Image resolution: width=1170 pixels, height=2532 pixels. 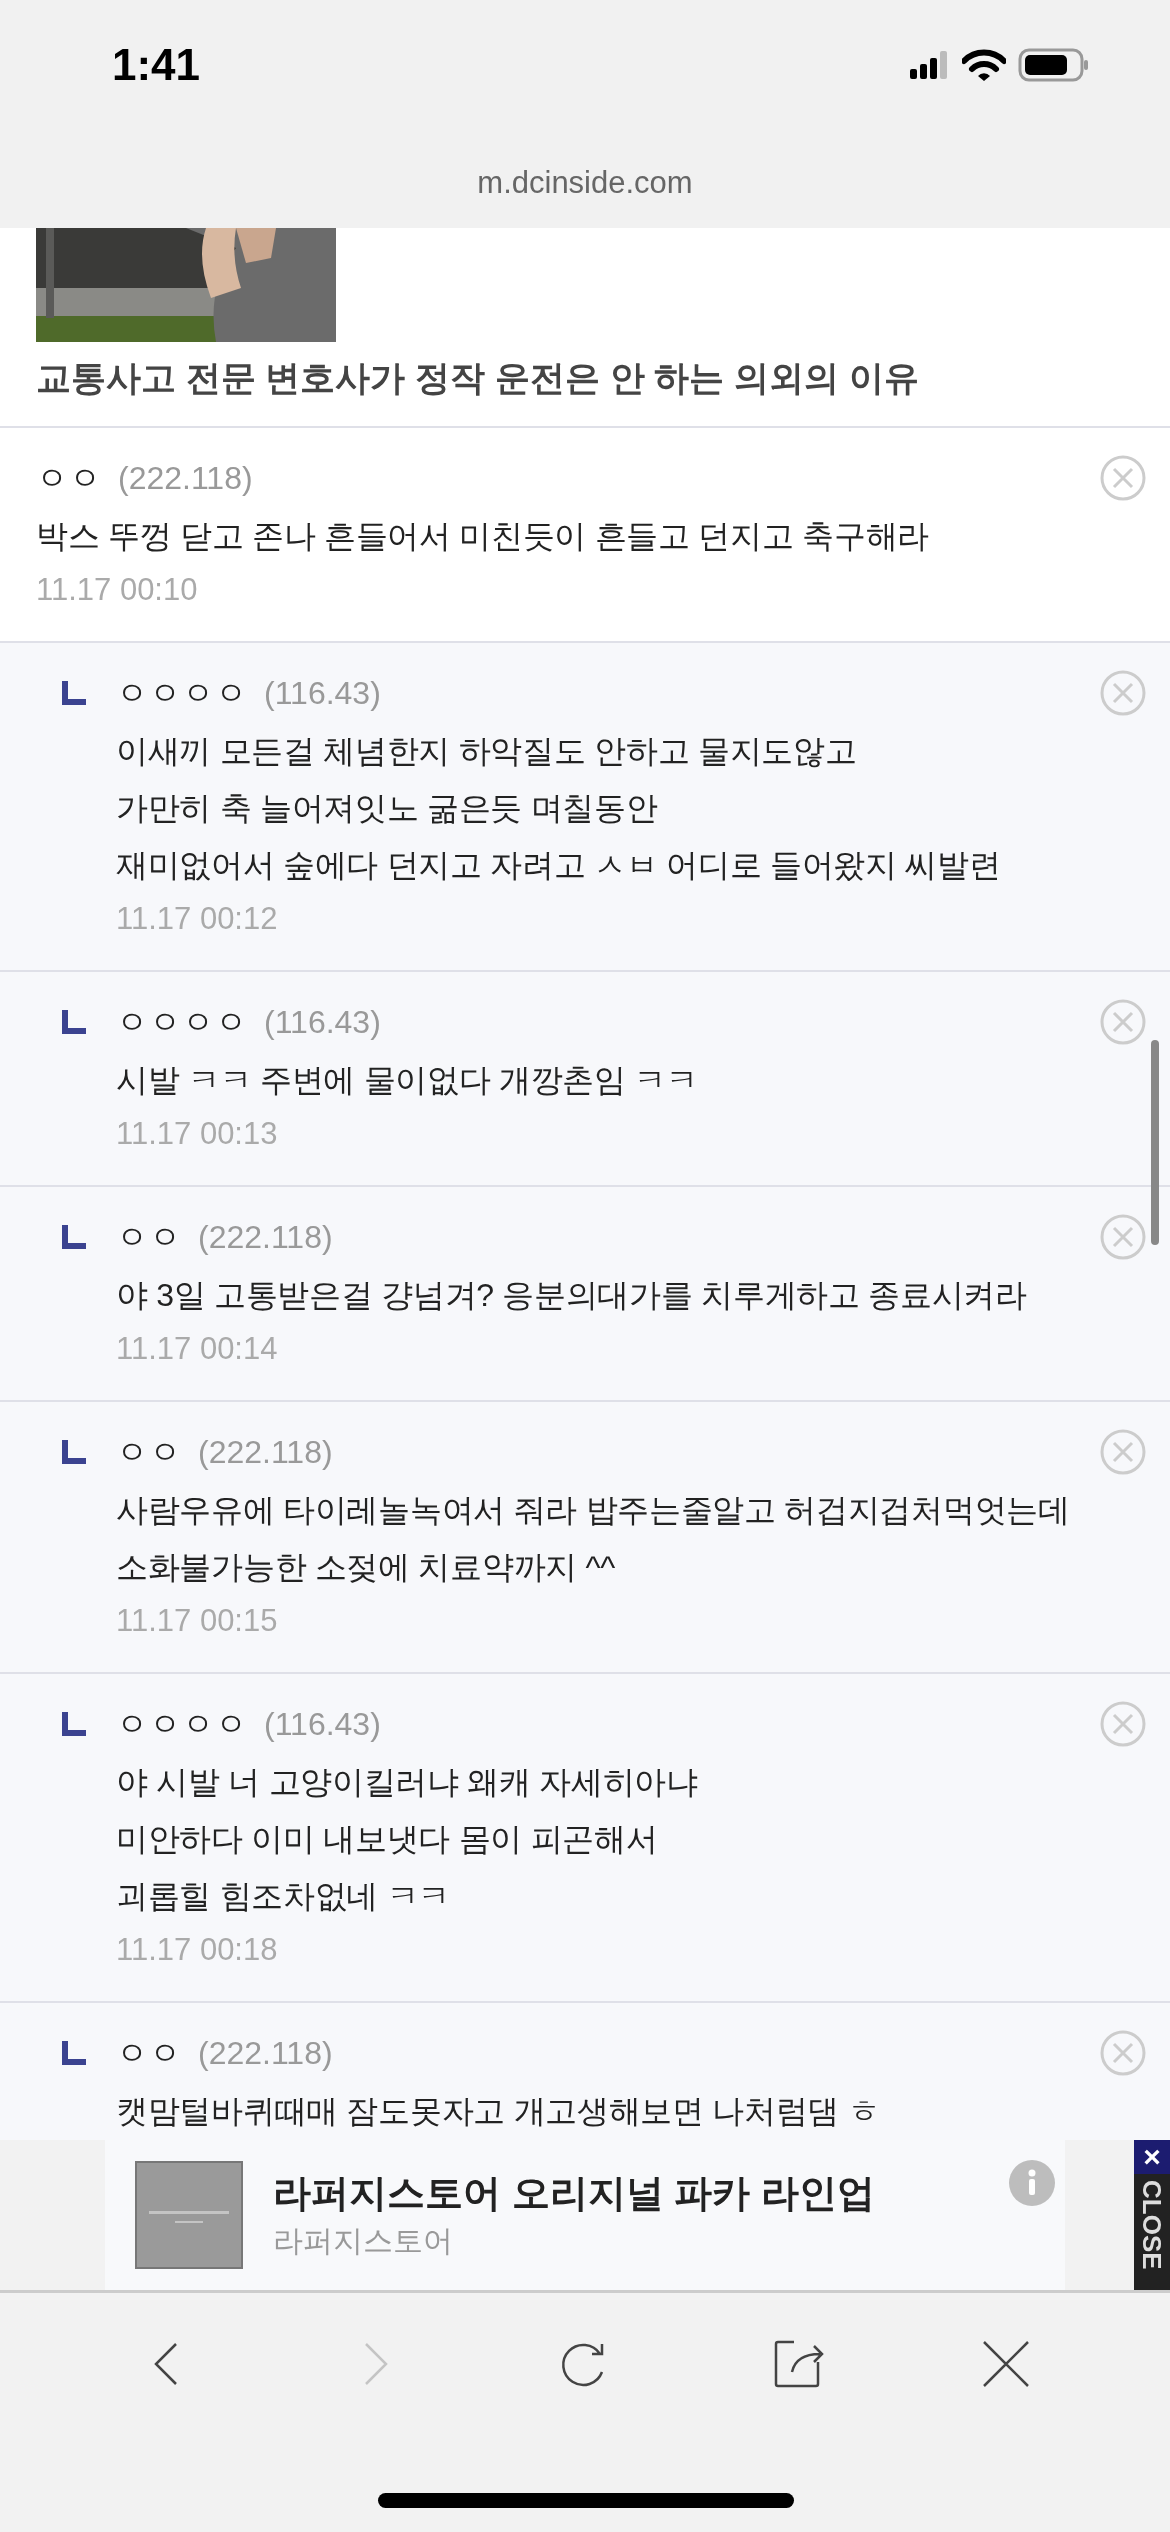 I want to click on comment-text: 야 시발 너 고양이킬러냐 왜캐 자세히아냐 미안하다 이미 내보냇다 몸이 피곤해서 괴롭힐 힘조차없네 ㅋㅋ, so click(x=407, y=1839).